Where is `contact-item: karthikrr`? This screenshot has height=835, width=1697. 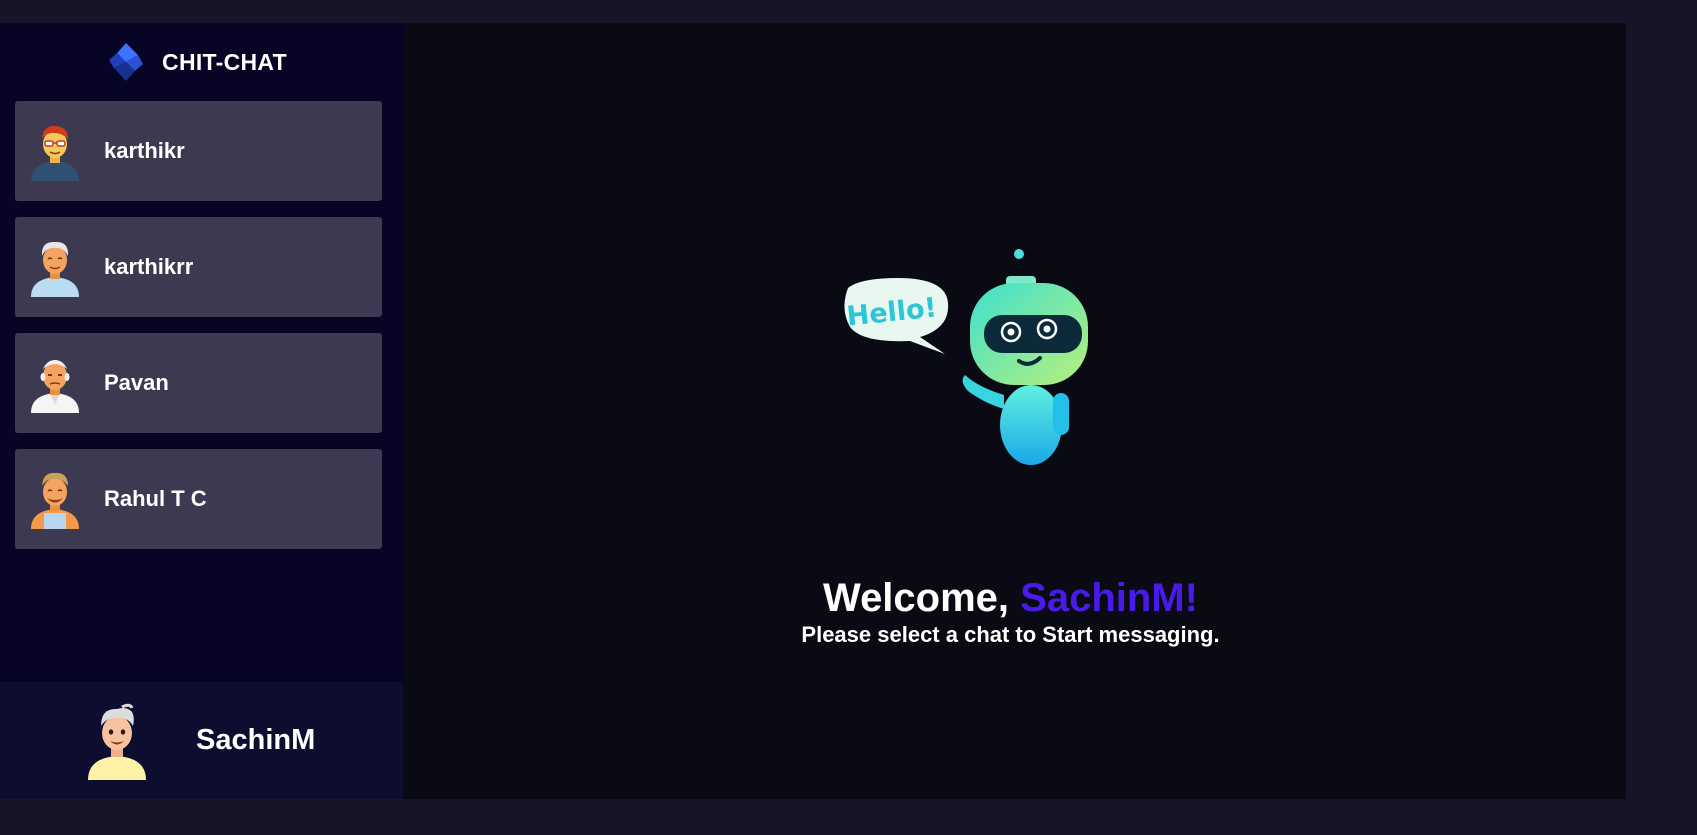 contact-item: karthikrr is located at coordinates (198, 267).